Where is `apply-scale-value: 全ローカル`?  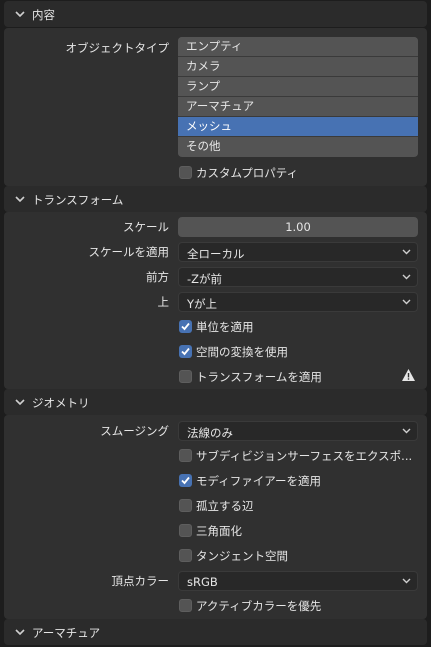 apply-scale-value: 全ローカル is located at coordinates (216, 254).